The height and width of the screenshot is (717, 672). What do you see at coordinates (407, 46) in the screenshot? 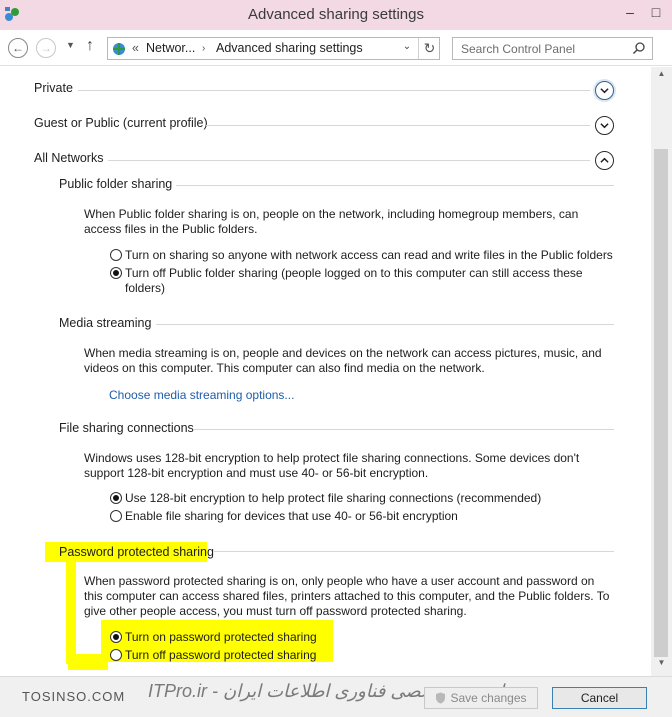
I see `address-dropdown-icon: ⌄` at bounding box center [407, 46].